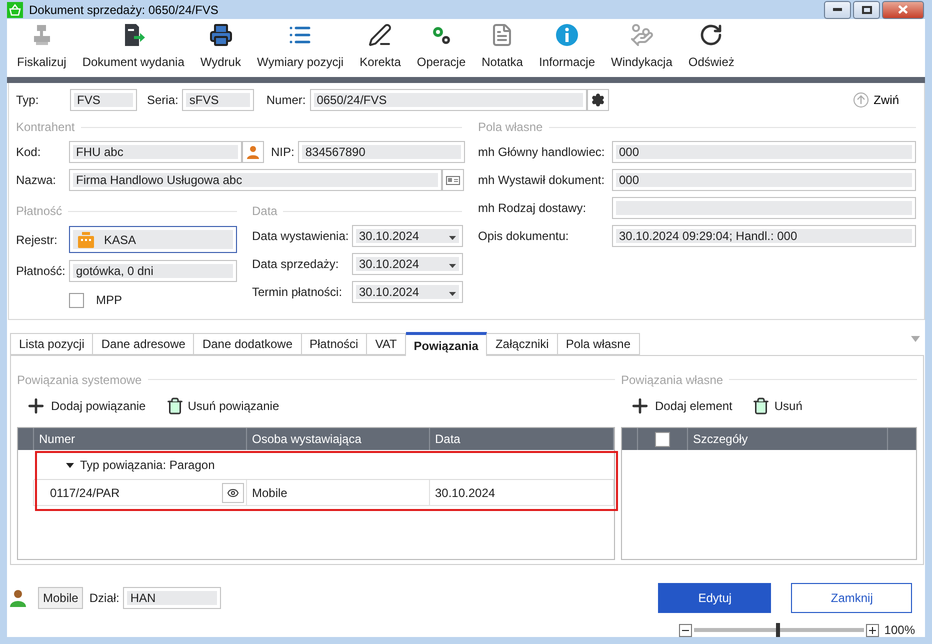 This screenshot has width=932, height=644. What do you see at coordinates (40, 271) in the screenshot?
I see `field-label: Płatność:` at bounding box center [40, 271].